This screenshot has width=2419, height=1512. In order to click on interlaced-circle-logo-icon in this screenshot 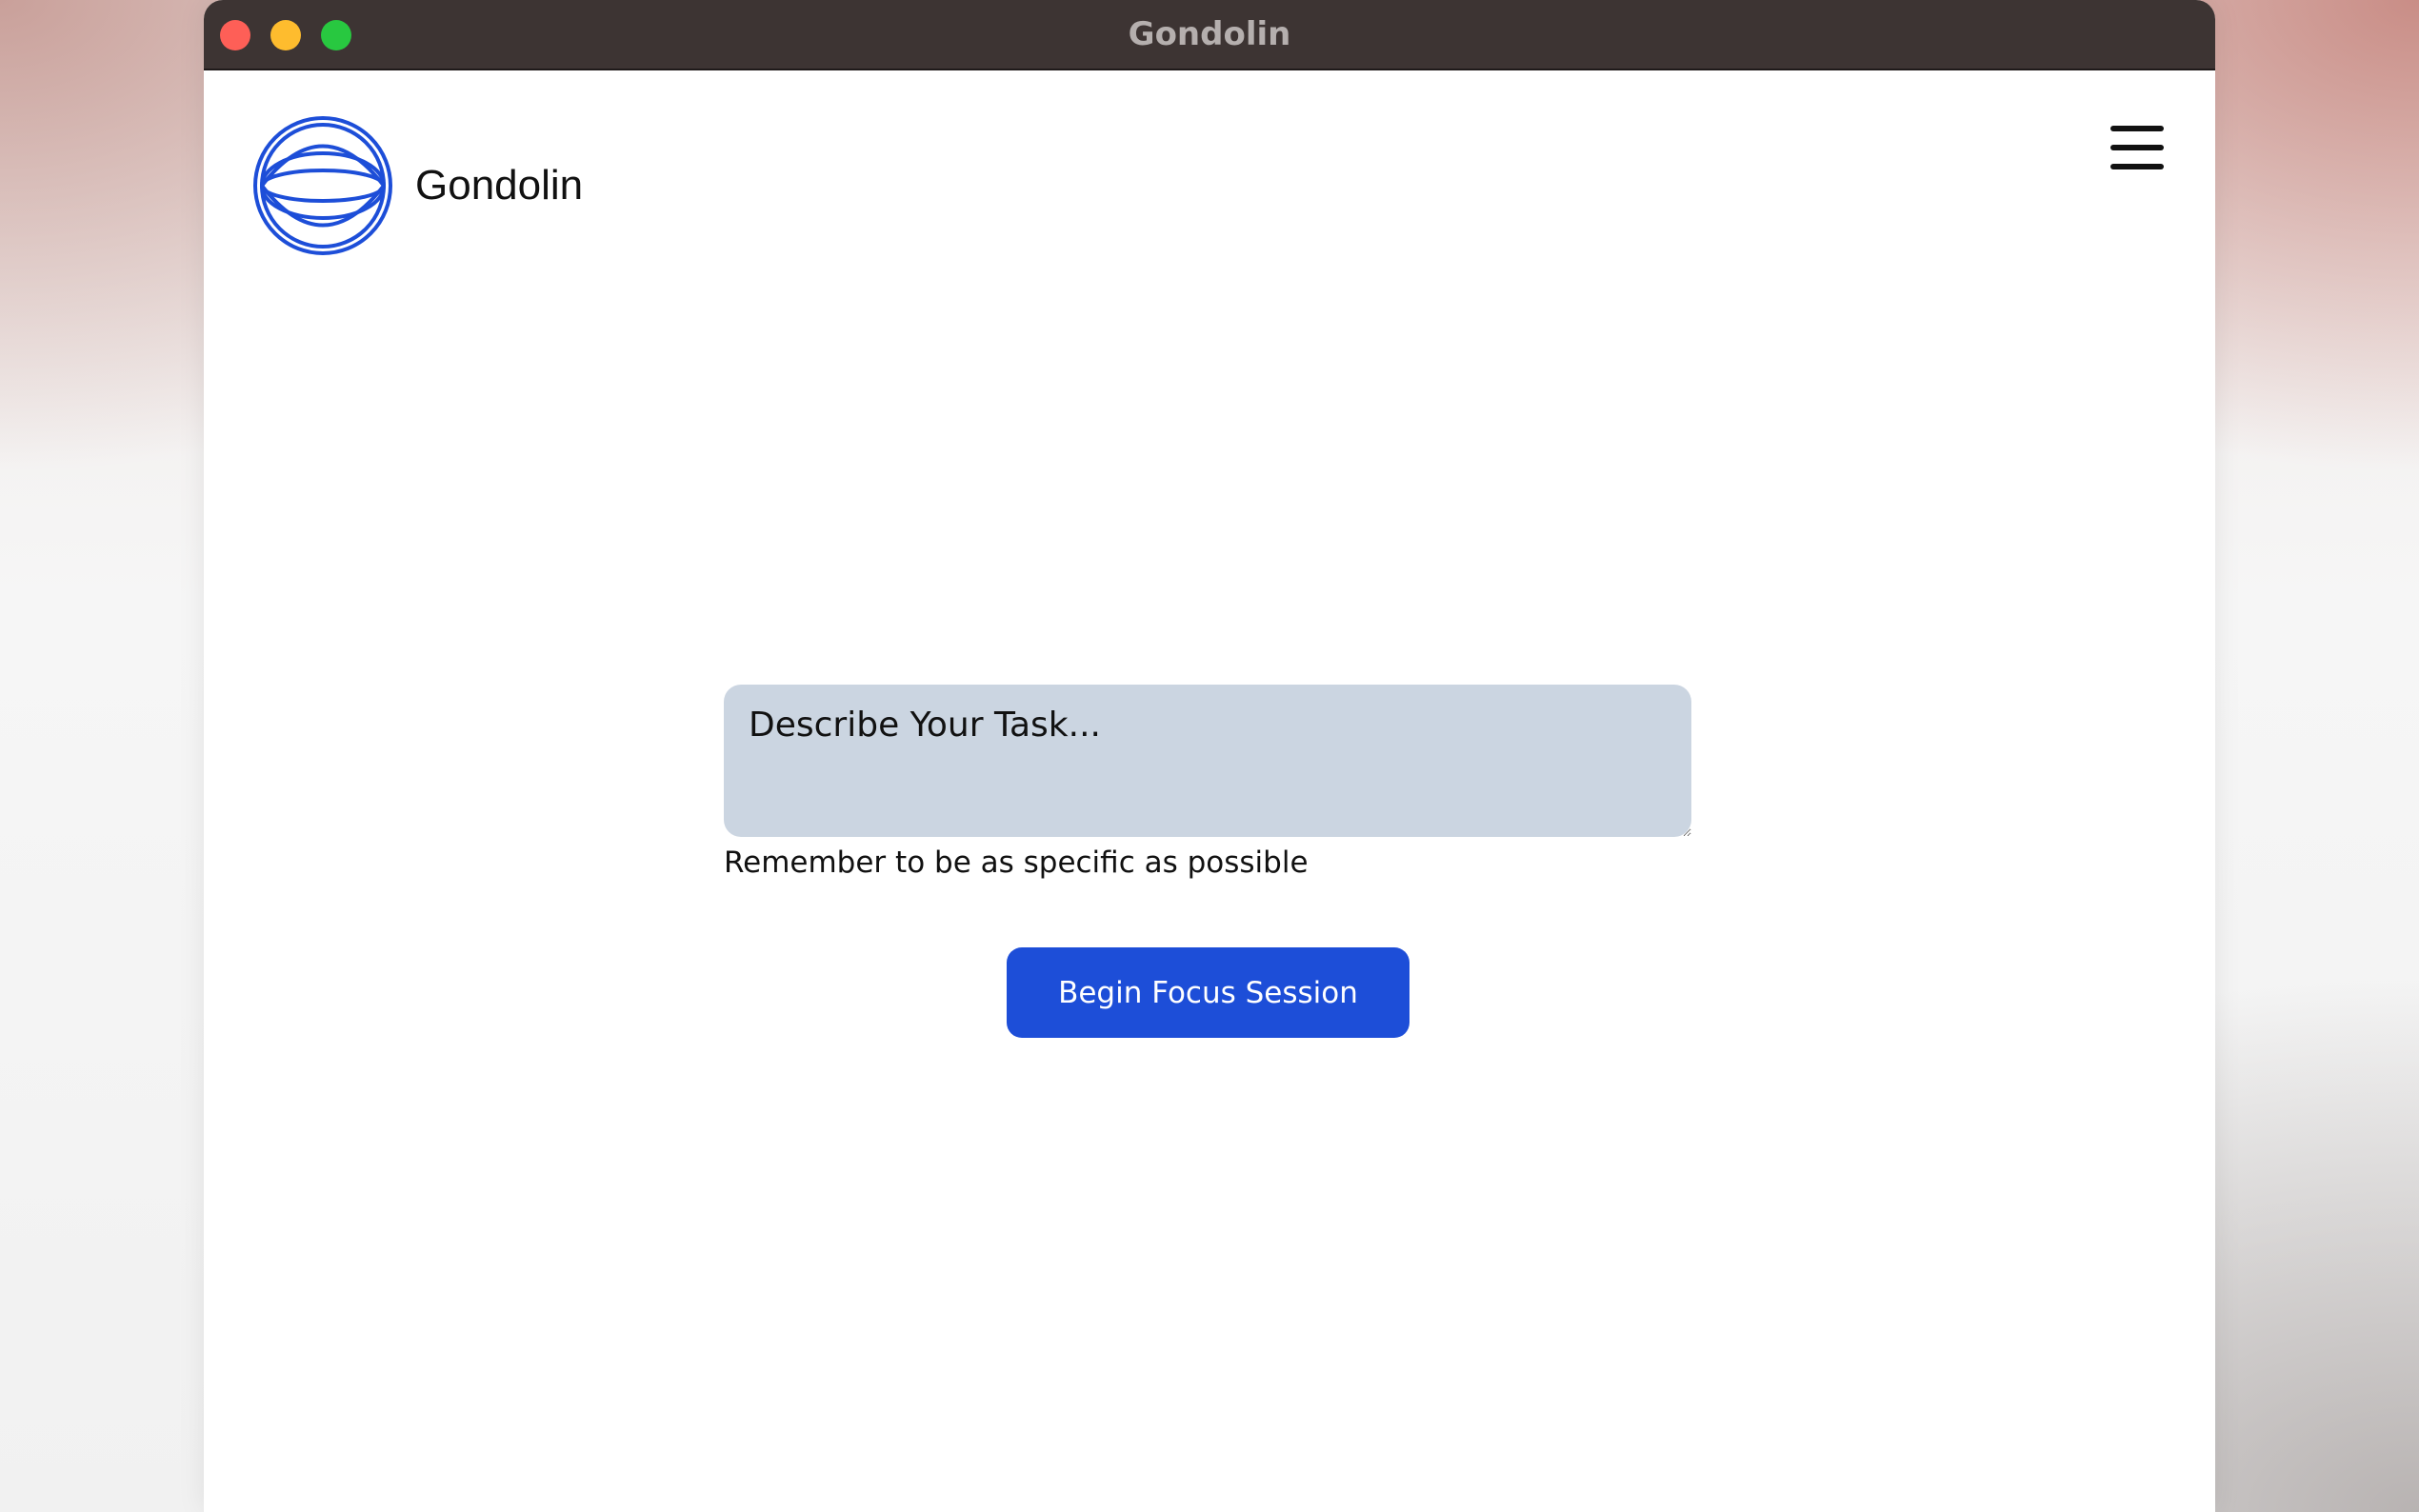, I will do `click(322, 185)`.